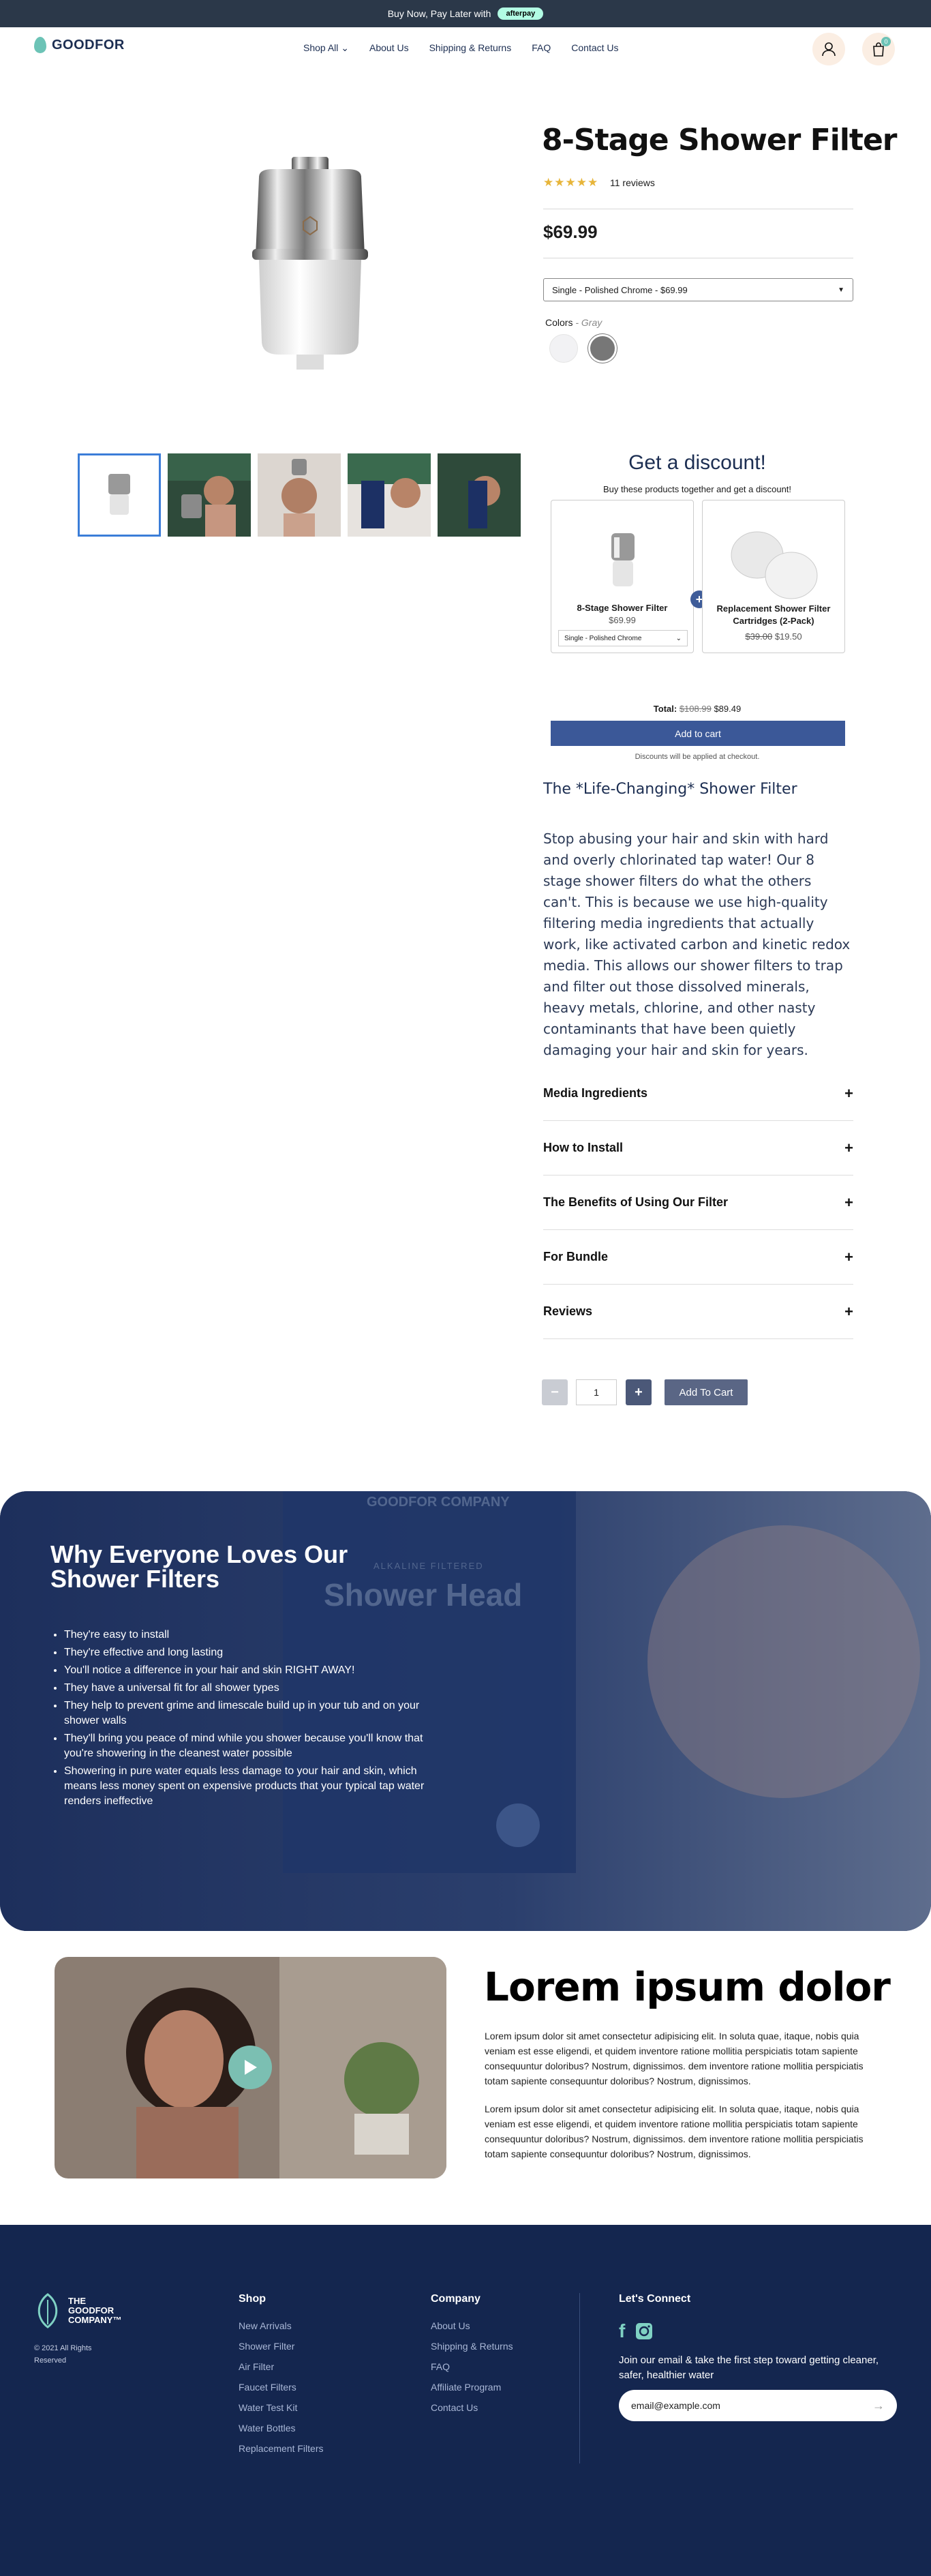 This screenshot has height=2576, width=931. What do you see at coordinates (632, 182) in the screenshot?
I see `review-count: 11 reviews` at bounding box center [632, 182].